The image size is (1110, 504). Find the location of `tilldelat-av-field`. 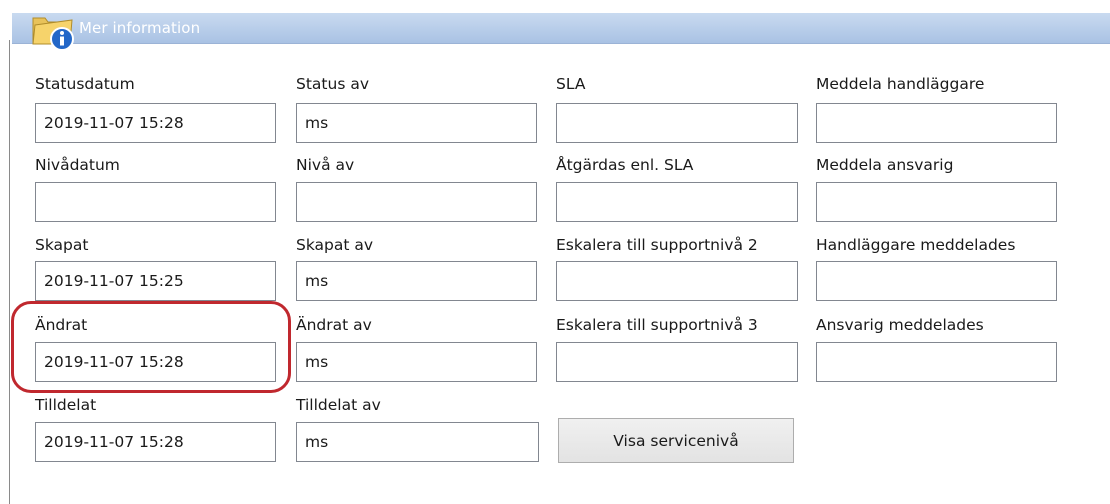

tilldelat-av-field is located at coordinates (417, 442).